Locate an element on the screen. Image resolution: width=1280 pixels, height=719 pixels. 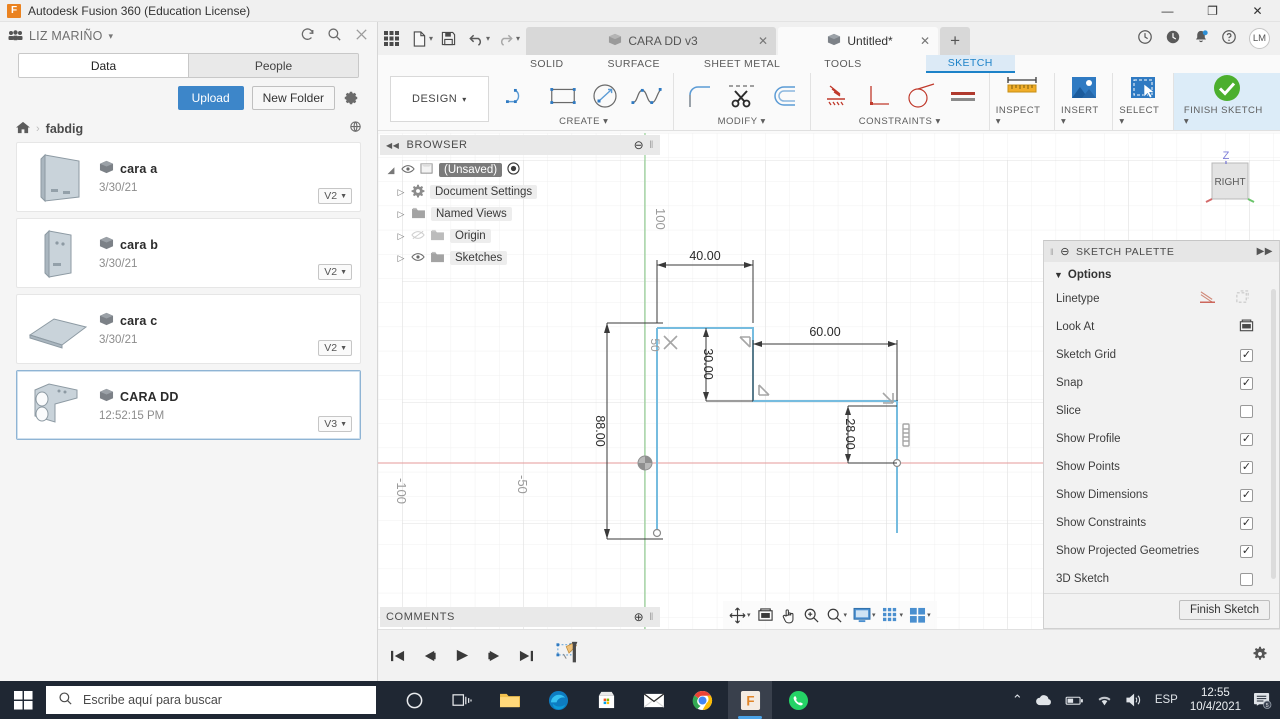
breadcrumb-folder: fabdig is located at coordinates (65, 129).